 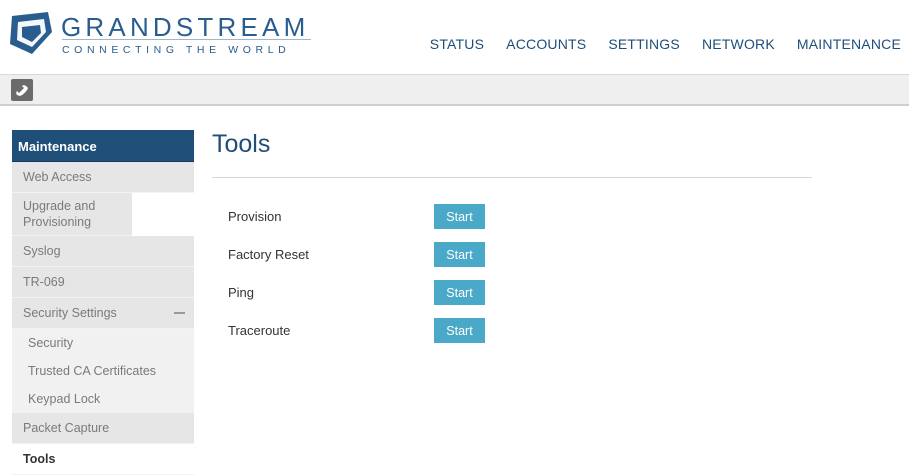 What do you see at coordinates (378, 255) in the screenshot?
I see `tool-row-factory-reset: Factory Reset Start` at bounding box center [378, 255].